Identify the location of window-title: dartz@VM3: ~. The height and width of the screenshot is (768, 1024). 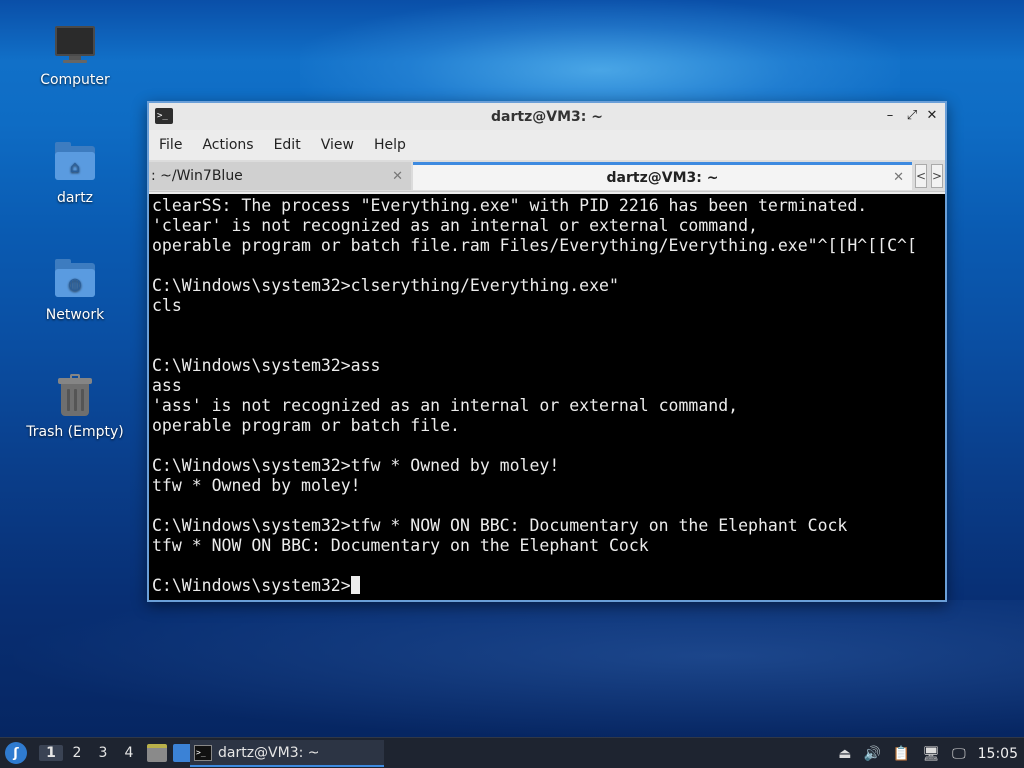
(547, 116).